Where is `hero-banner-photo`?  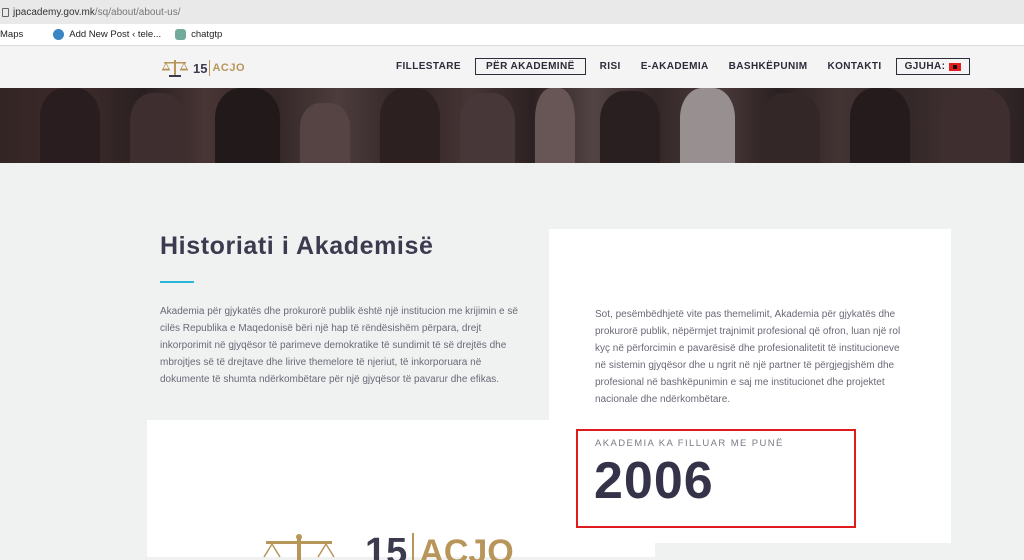
hero-banner-photo is located at coordinates (512, 125).